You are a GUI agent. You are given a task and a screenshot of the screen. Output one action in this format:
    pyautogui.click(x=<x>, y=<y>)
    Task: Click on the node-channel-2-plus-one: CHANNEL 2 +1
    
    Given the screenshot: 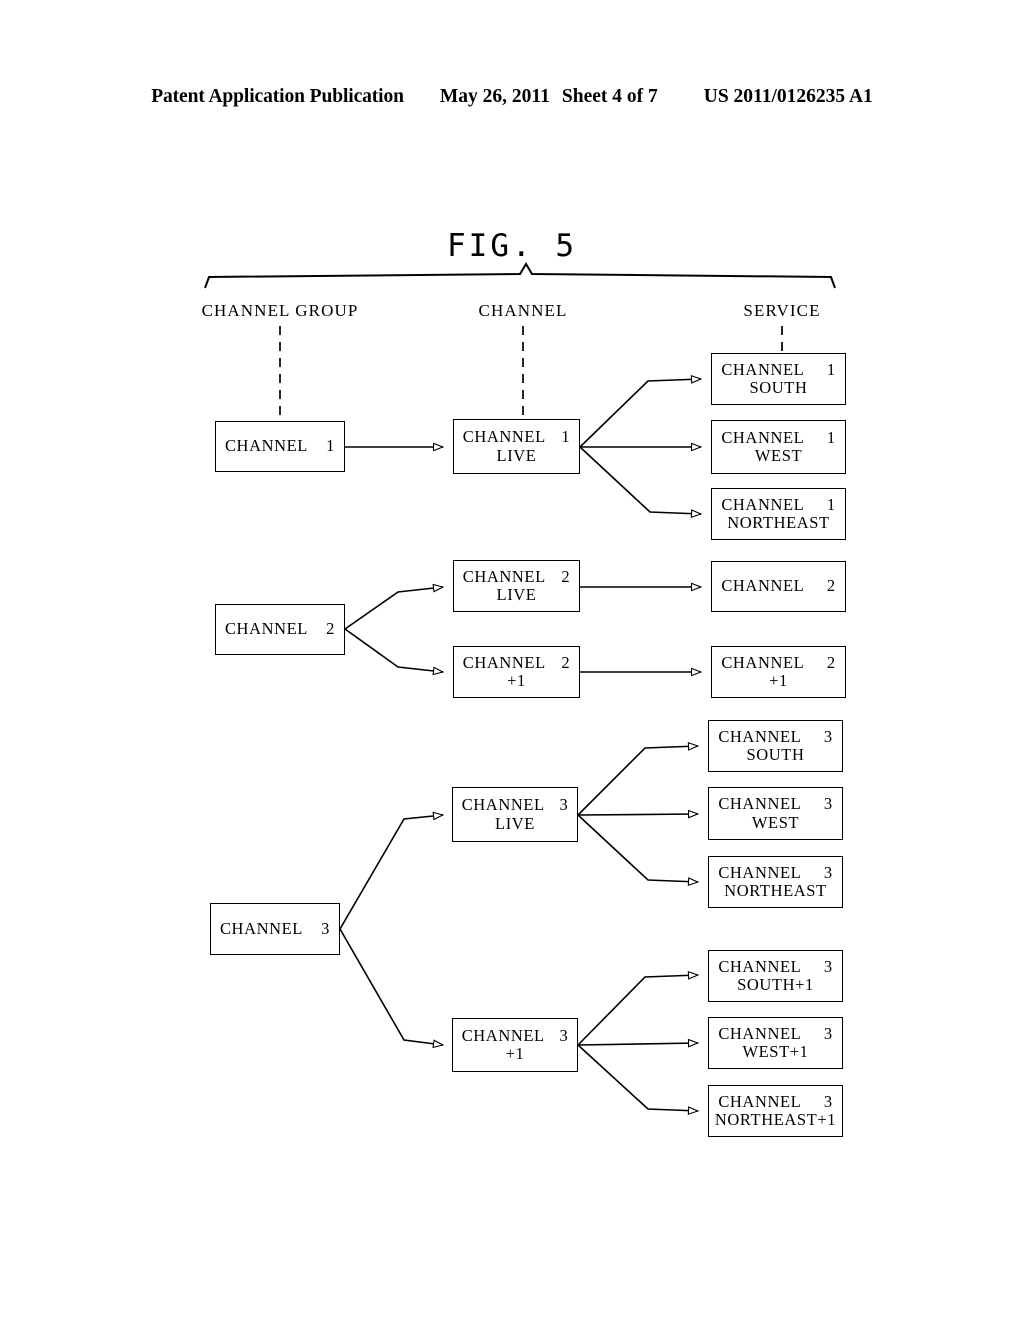 What is the action you would take?
    pyautogui.click(x=516, y=672)
    